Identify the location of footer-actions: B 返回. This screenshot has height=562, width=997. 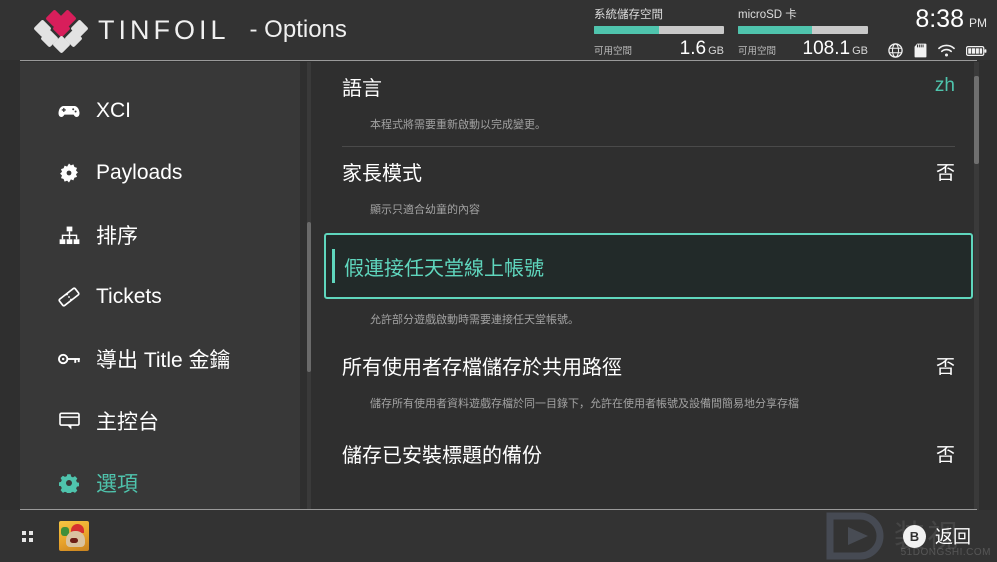
(937, 536).